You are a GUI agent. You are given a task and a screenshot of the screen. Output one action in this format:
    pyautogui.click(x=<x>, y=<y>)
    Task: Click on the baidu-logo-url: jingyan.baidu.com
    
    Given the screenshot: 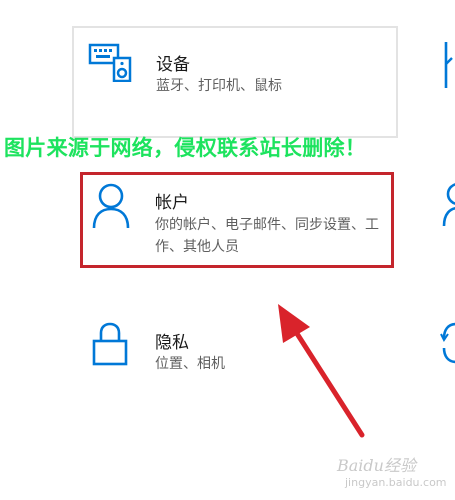 What is the action you would take?
    pyautogui.click(x=396, y=482)
    